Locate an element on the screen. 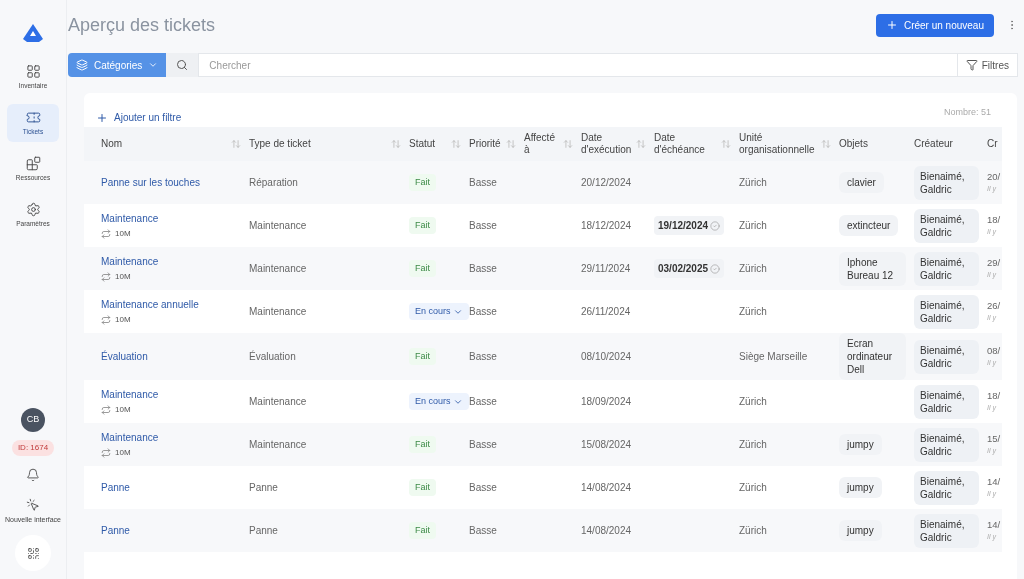 The image size is (1024, 579). execution-date: 14/08/2024 is located at coordinates (606, 530).